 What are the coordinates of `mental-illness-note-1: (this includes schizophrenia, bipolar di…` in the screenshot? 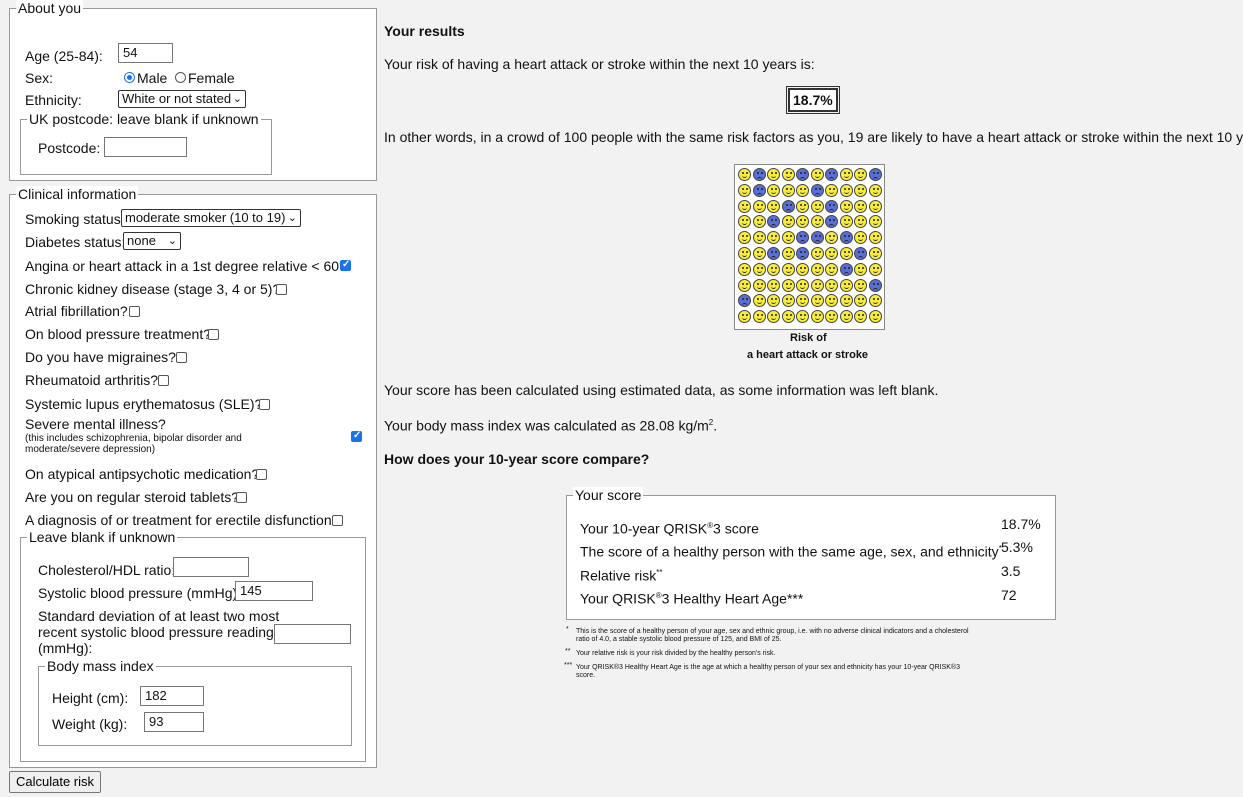 It's located at (133, 438).